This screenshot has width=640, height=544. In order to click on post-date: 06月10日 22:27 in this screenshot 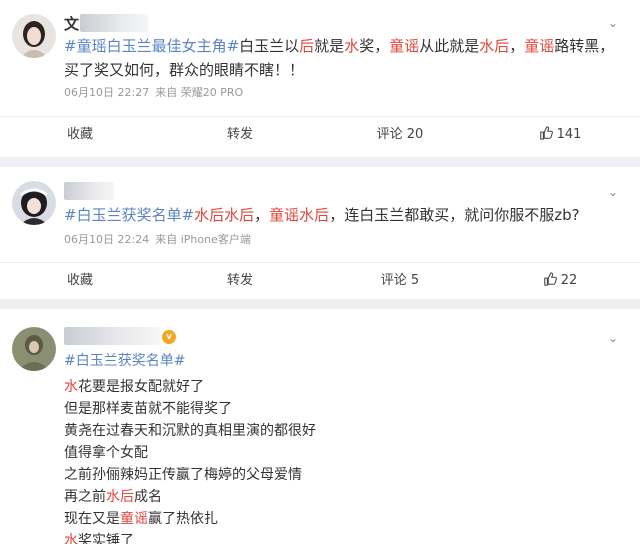, I will do `click(107, 92)`.